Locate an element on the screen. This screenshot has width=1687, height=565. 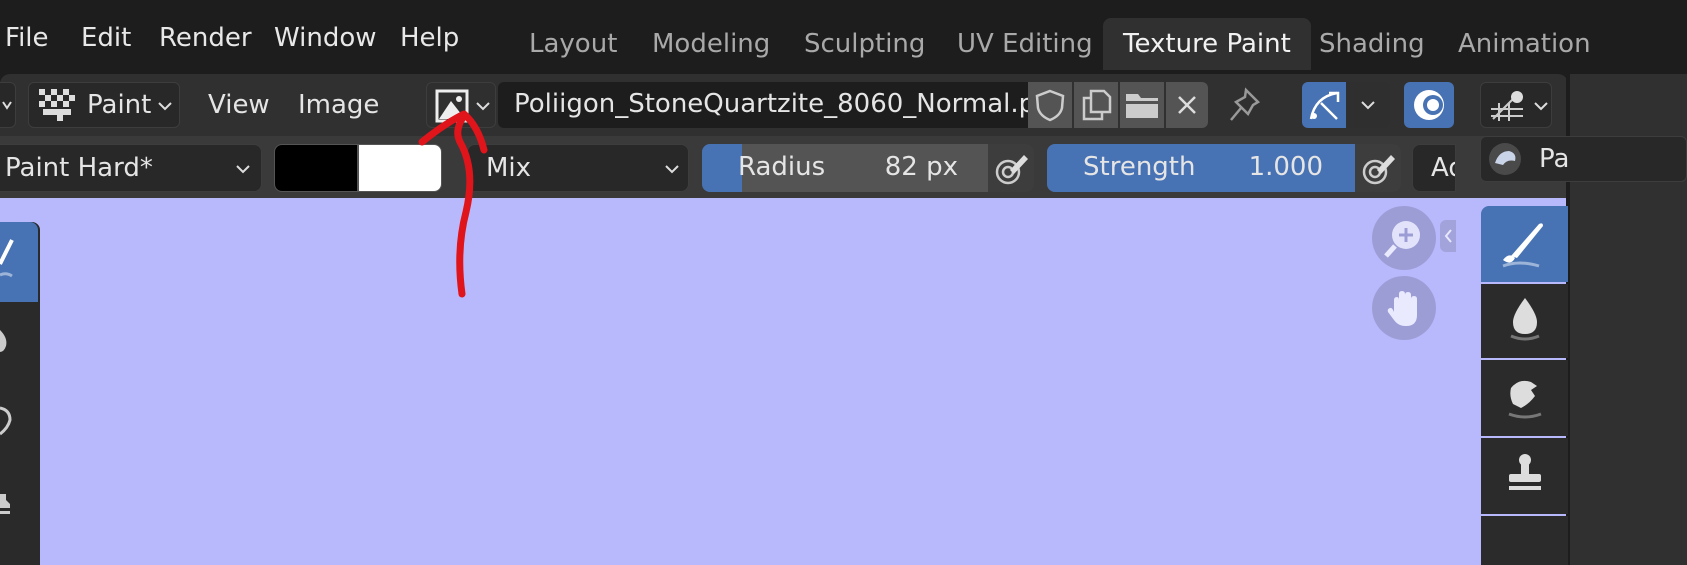
fake-user-button is located at coordinates (1050, 105).